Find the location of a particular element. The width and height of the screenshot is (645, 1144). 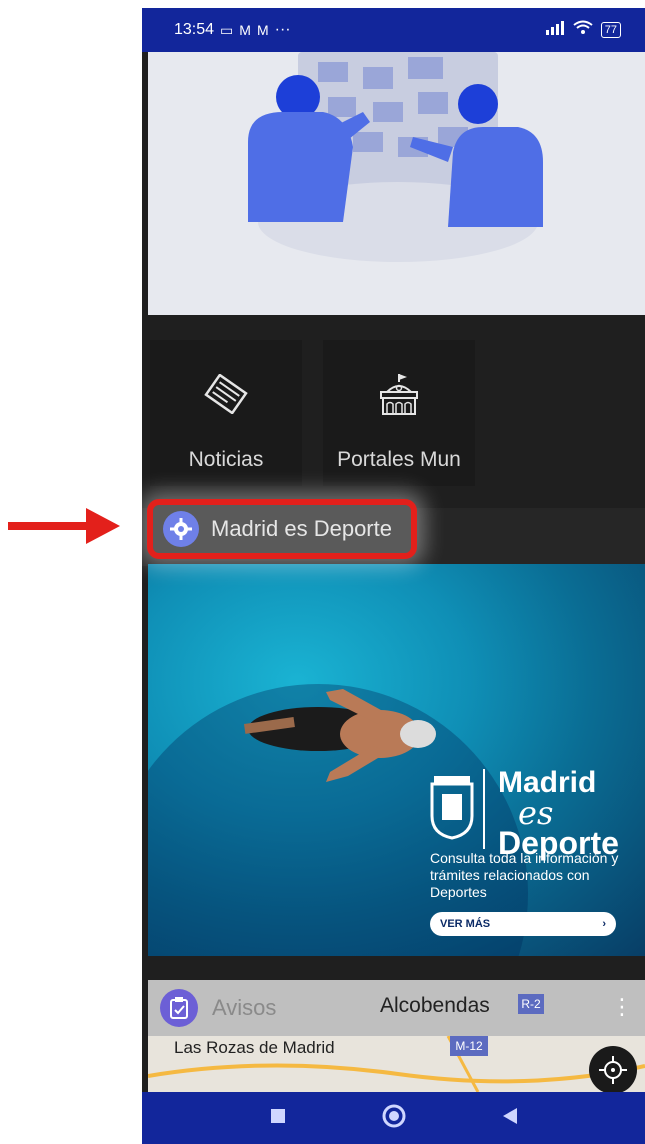

tile-portales: Portales Mun is located at coordinates (399, 413).